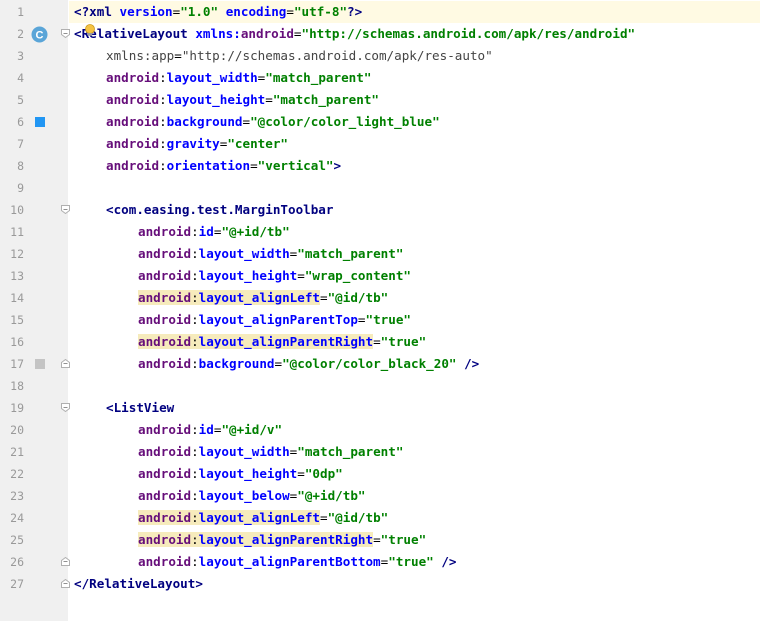 The image size is (760, 621). What do you see at coordinates (193, 143) in the screenshot?
I see `code-token: gravity` at bounding box center [193, 143].